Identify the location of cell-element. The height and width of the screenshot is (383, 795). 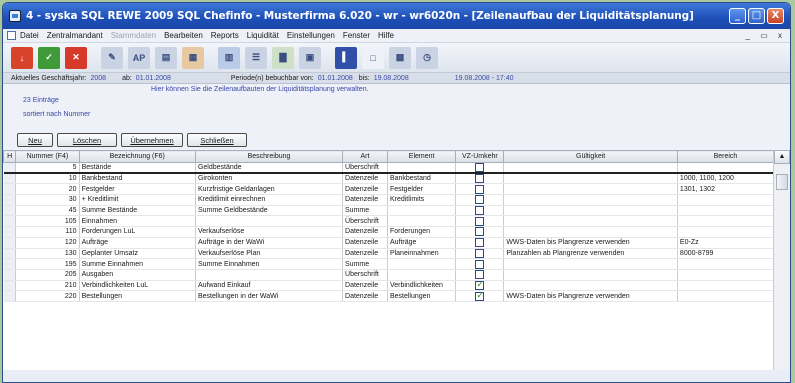
(422, 264).